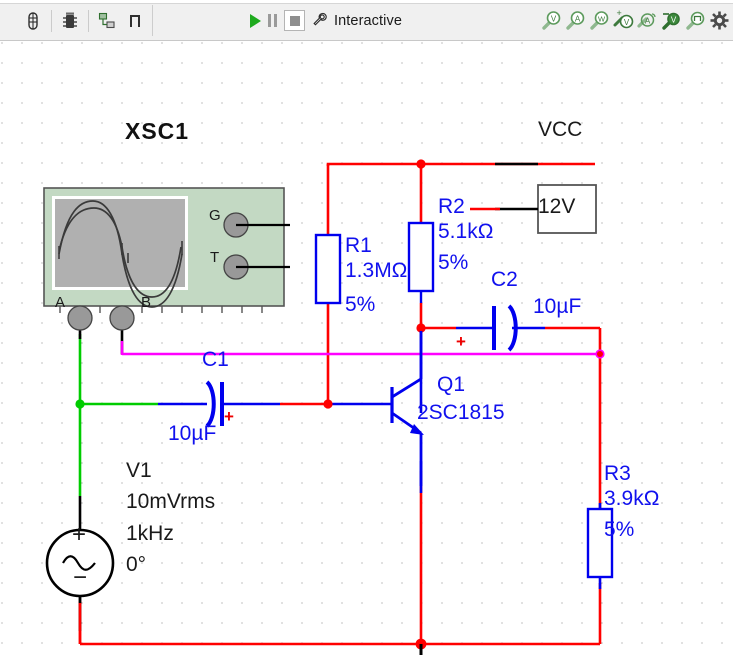 The width and height of the screenshot is (733, 655). I want to click on r1-ref-label: R1, so click(358, 245).